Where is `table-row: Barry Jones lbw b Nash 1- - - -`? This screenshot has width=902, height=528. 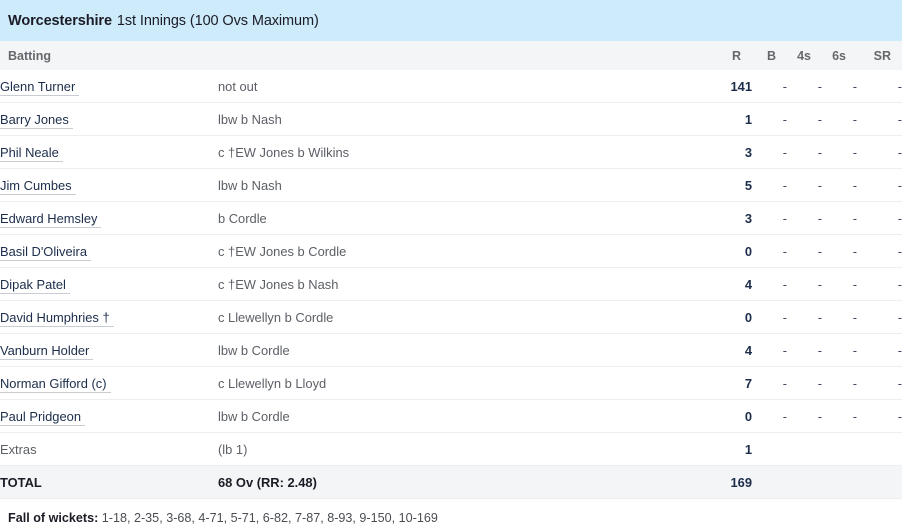
table-row: Barry Jones lbw b Nash 1- - - - is located at coordinates (451, 119).